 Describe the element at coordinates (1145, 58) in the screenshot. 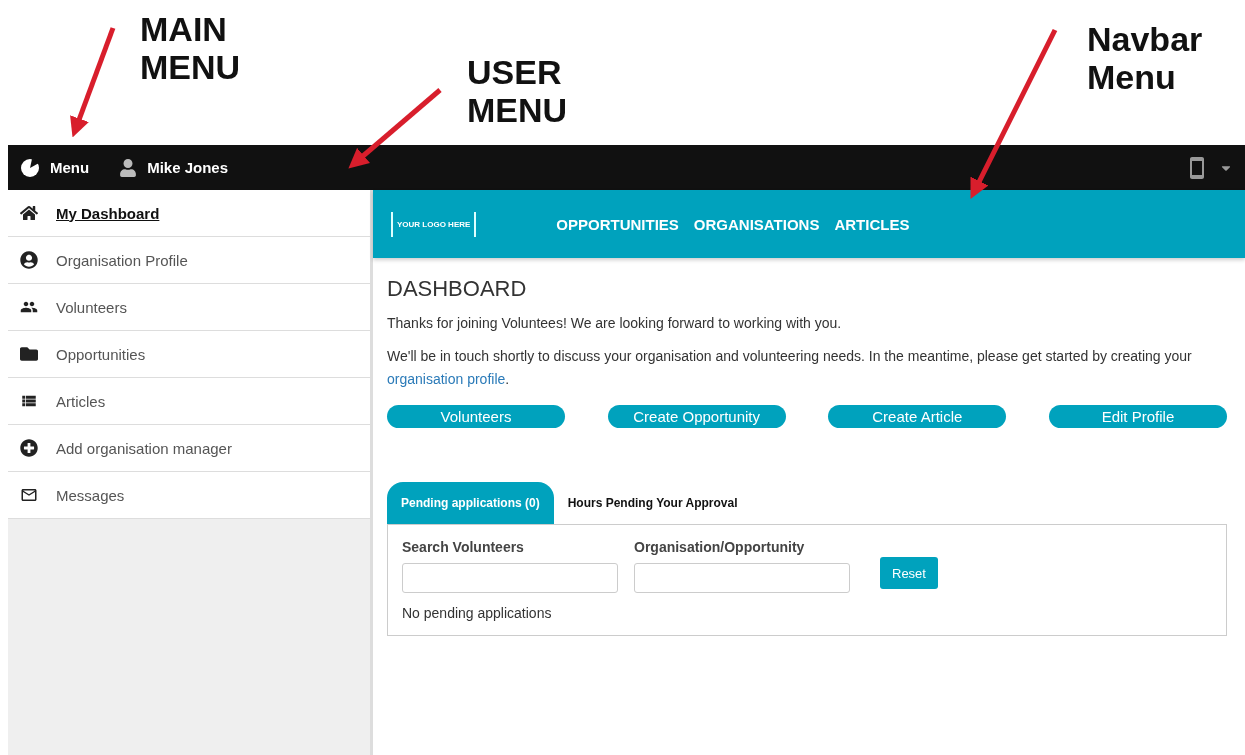

I see `annotation-label: Navbar Menu` at that location.